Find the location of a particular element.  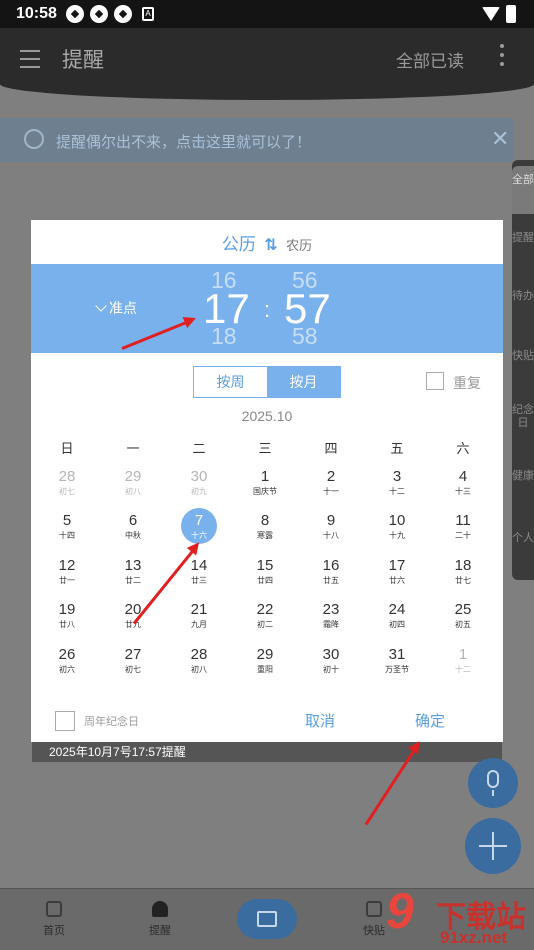

calendar-day: 26 初六 is located at coordinates (67, 668).